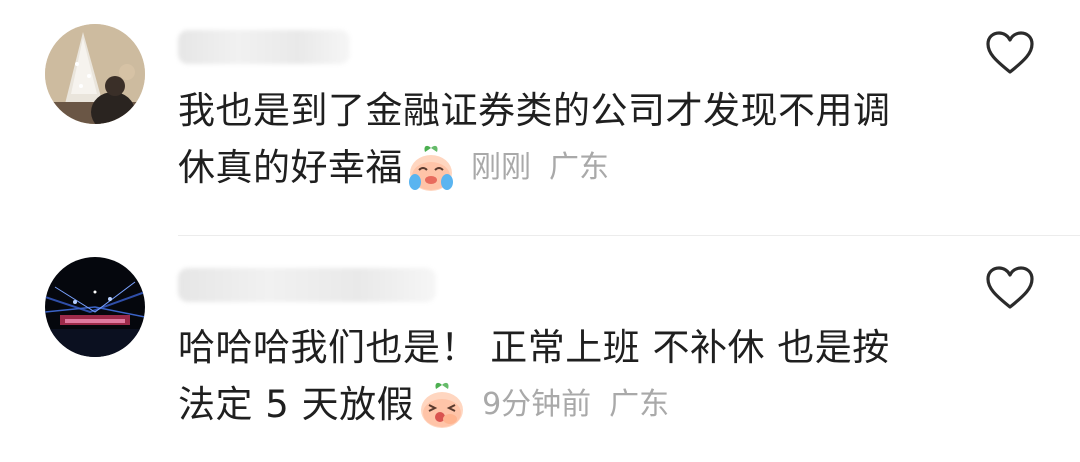  What do you see at coordinates (537, 404) in the screenshot?
I see `comment-time: 9分钟前` at bounding box center [537, 404].